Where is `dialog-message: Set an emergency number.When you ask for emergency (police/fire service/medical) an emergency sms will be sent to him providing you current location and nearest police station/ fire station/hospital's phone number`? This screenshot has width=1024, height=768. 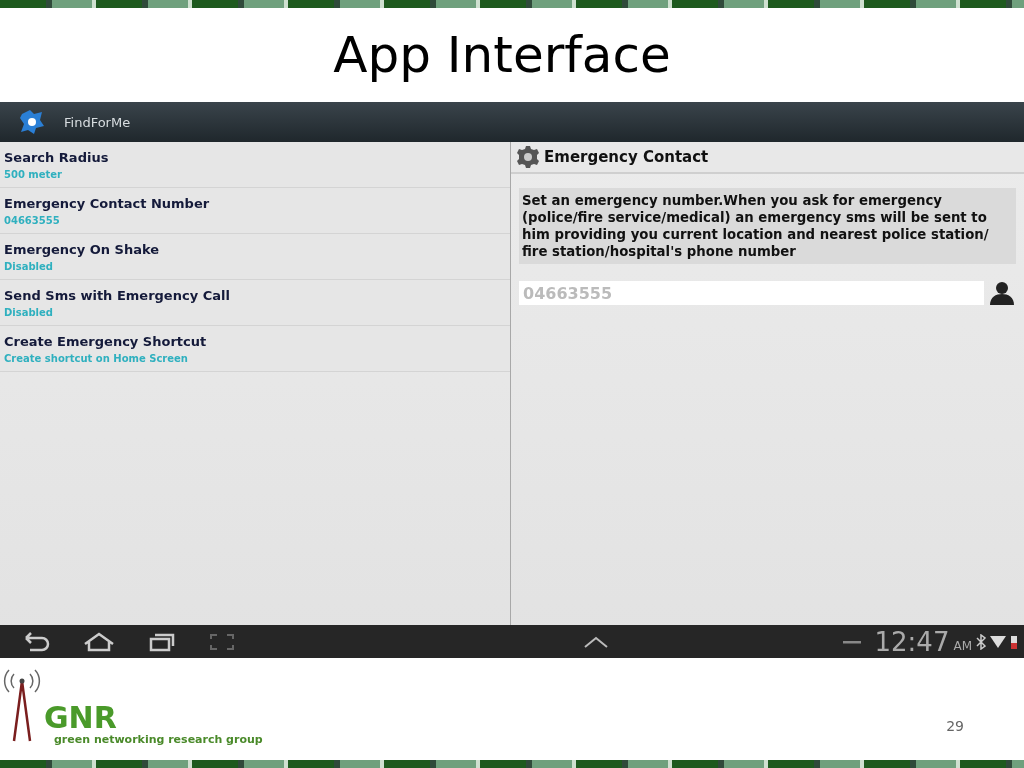
dialog-message: Set an emergency number.When you ask for emergency (police/fire service/medical) an emergency sms will be sent to him providing you current location and nearest police station/ fire station/hospital's phone number is located at coordinates (767, 226).